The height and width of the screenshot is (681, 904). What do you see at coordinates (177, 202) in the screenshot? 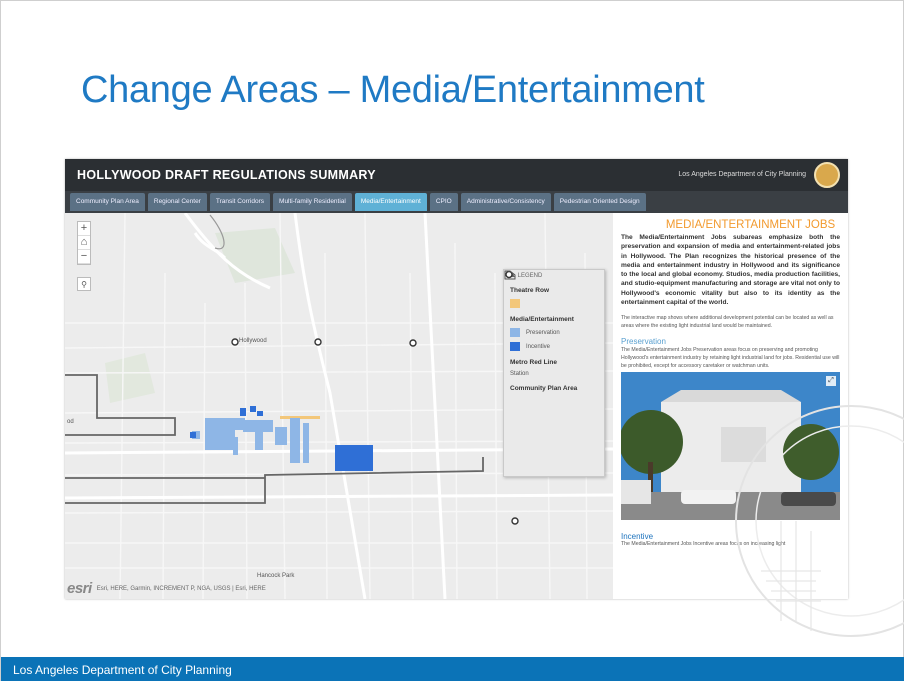
I see `tab-regional-center: Regional Center` at bounding box center [177, 202].